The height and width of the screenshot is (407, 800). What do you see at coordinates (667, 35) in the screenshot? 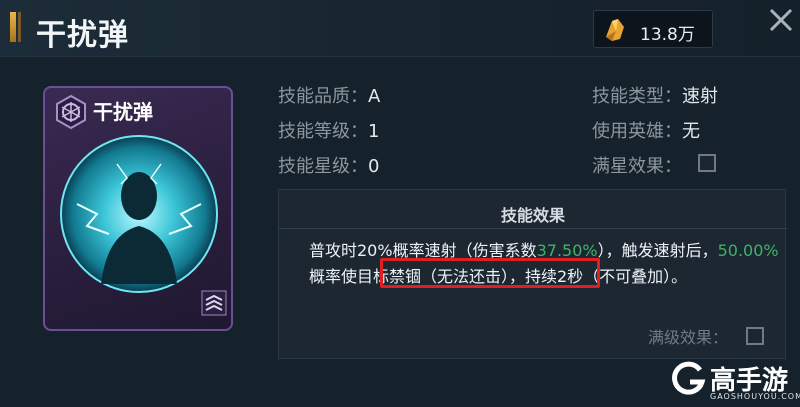
I see `currency-amount: 13.8万` at bounding box center [667, 35].